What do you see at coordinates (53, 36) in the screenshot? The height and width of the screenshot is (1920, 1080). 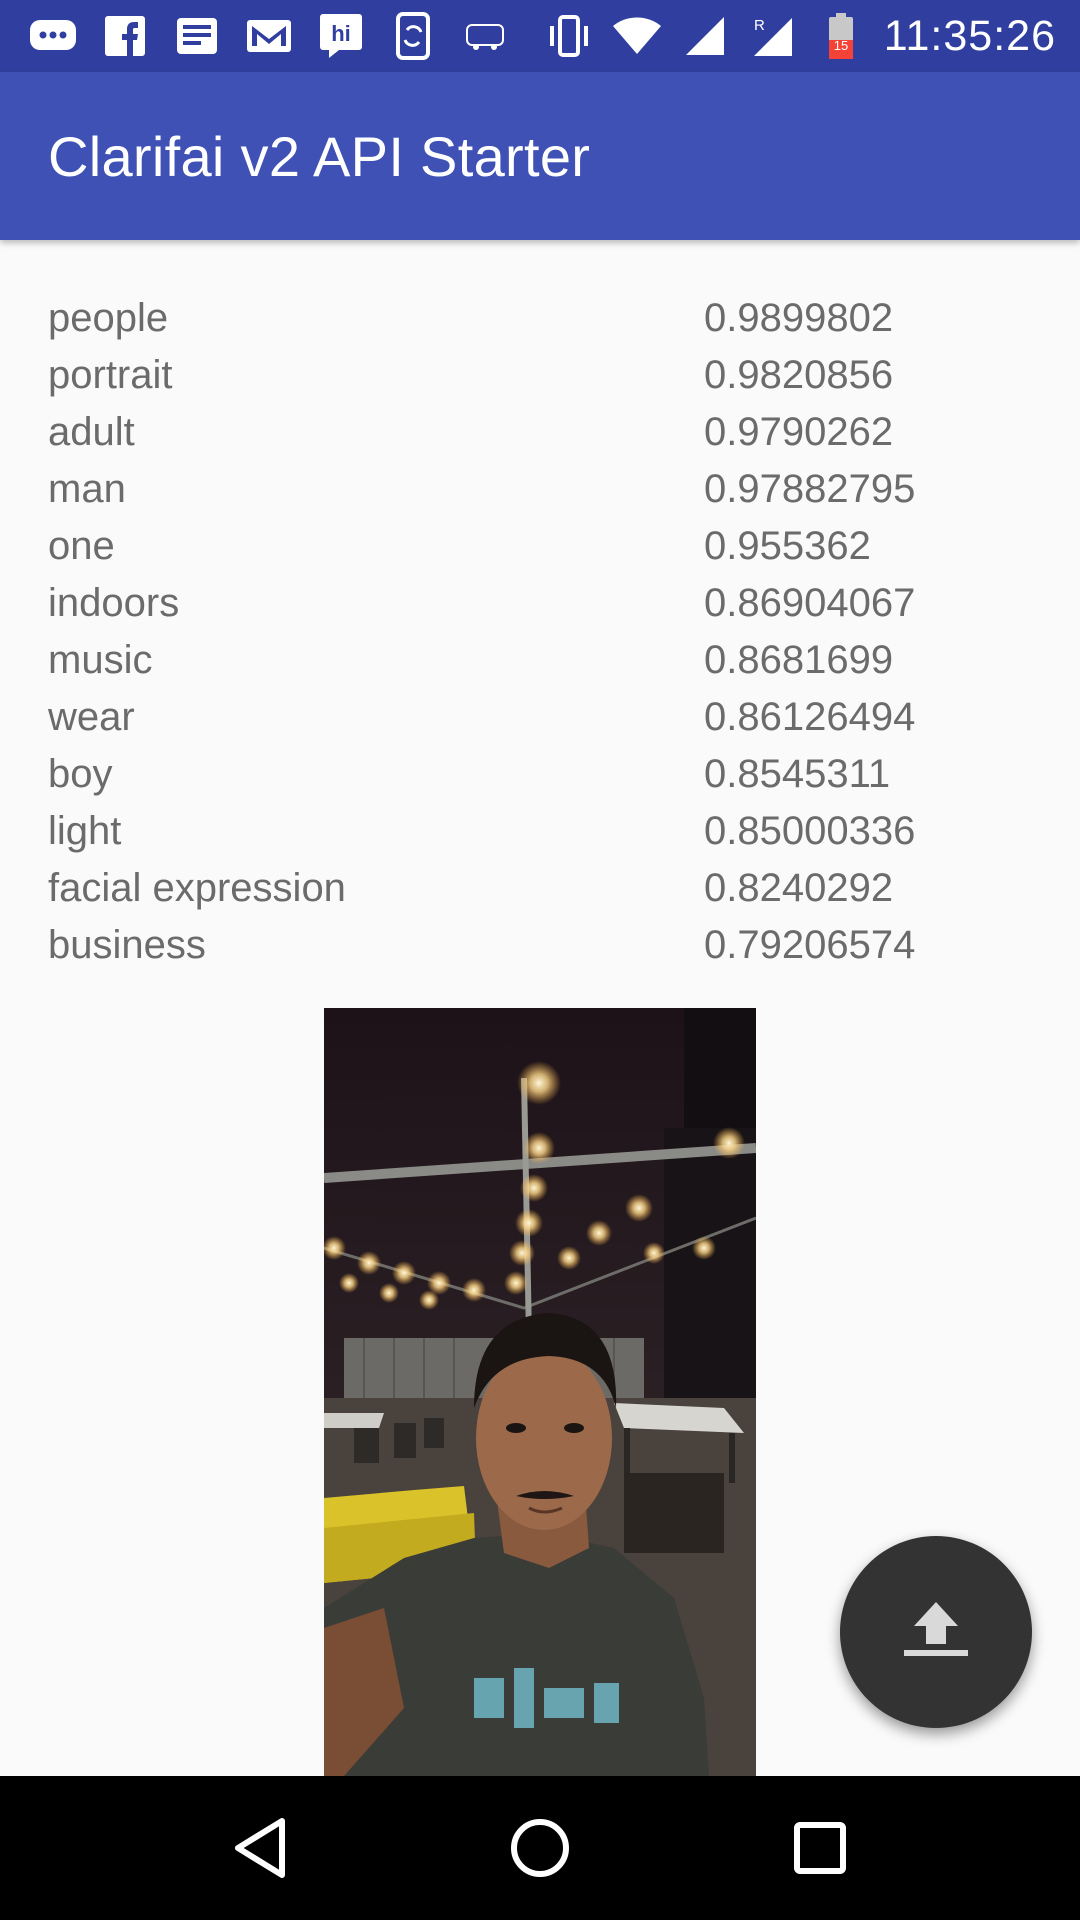 I see `messages-icon` at bounding box center [53, 36].